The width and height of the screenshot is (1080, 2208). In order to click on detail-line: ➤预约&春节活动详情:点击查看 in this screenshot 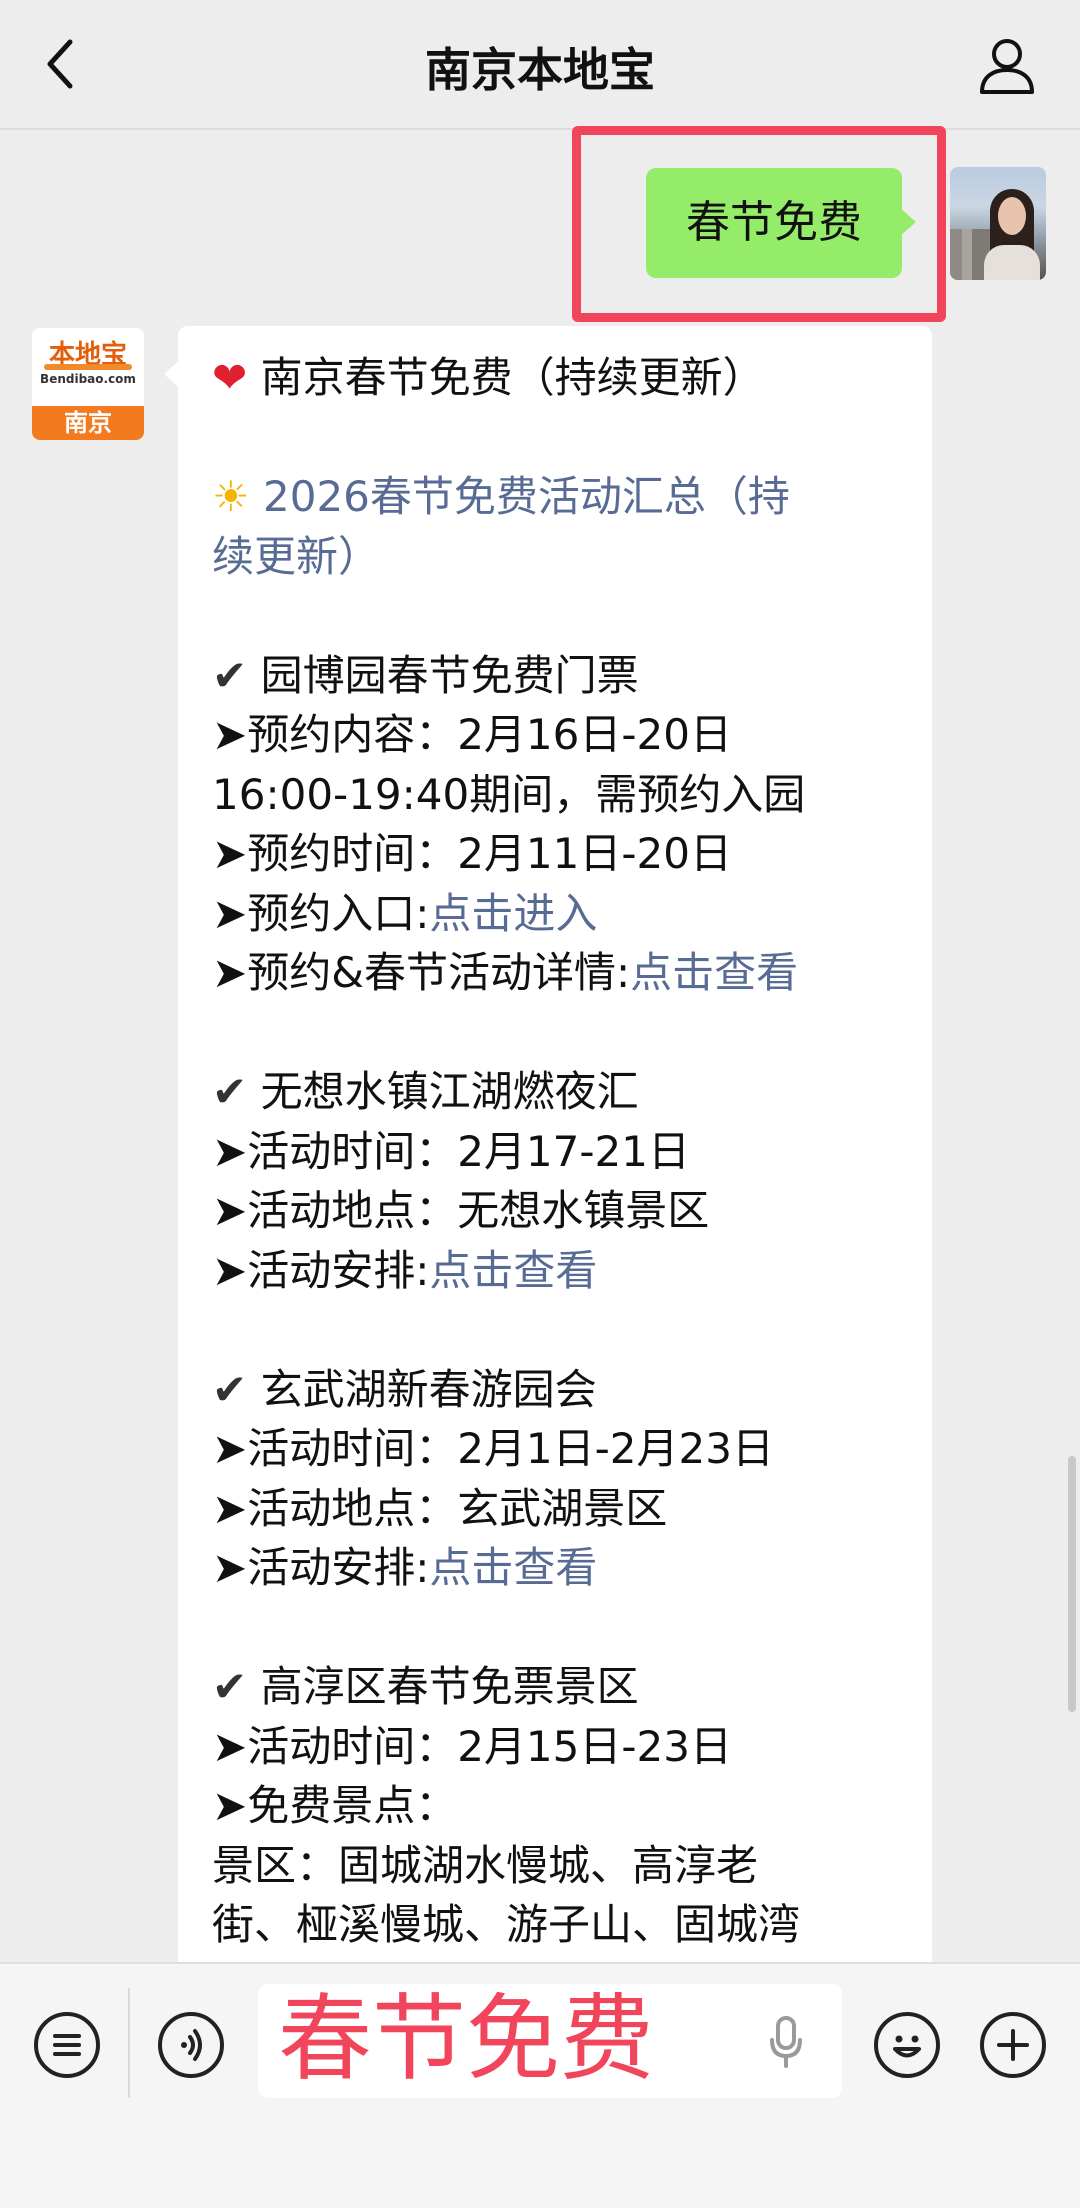, I will do `click(562, 973)`.